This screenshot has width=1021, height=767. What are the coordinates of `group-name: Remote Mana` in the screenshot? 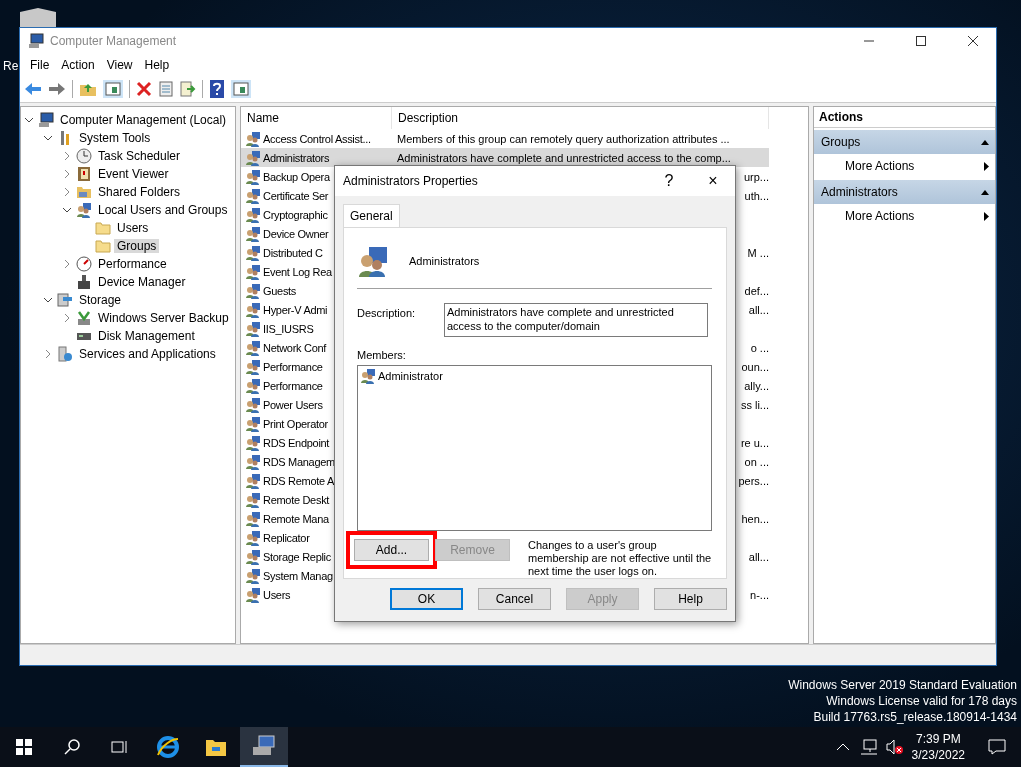 It's located at (296, 518).